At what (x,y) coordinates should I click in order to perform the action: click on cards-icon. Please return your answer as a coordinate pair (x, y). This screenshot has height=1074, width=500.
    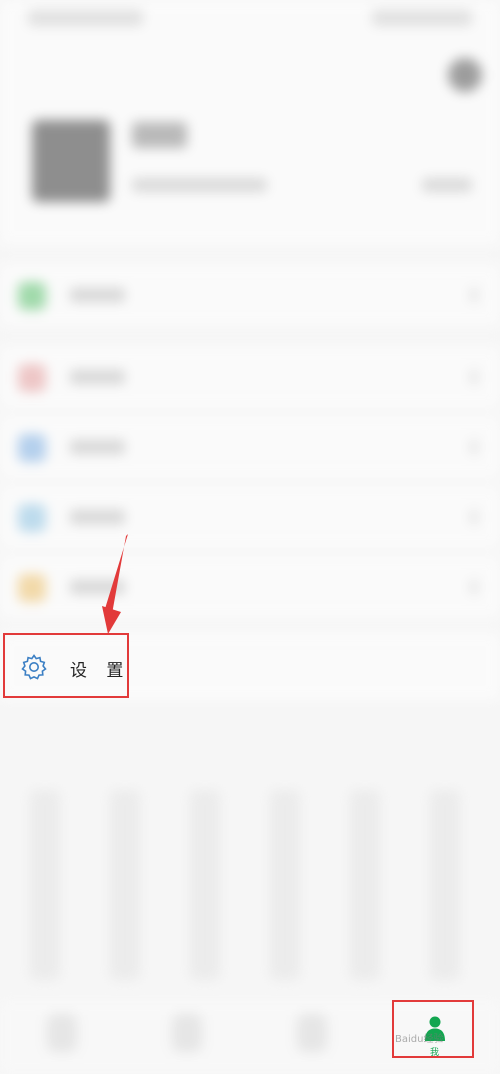
    Looking at the image, I should click on (32, 518).